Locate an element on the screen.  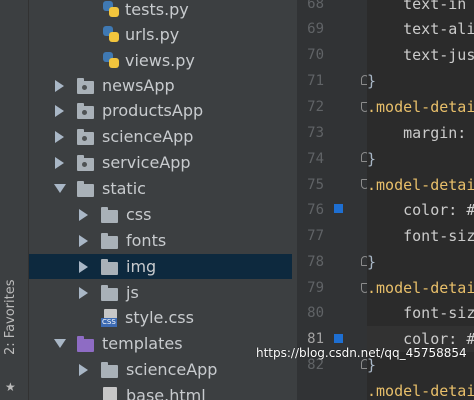
tree-item-label: templates is located at coordinates (142, 343).